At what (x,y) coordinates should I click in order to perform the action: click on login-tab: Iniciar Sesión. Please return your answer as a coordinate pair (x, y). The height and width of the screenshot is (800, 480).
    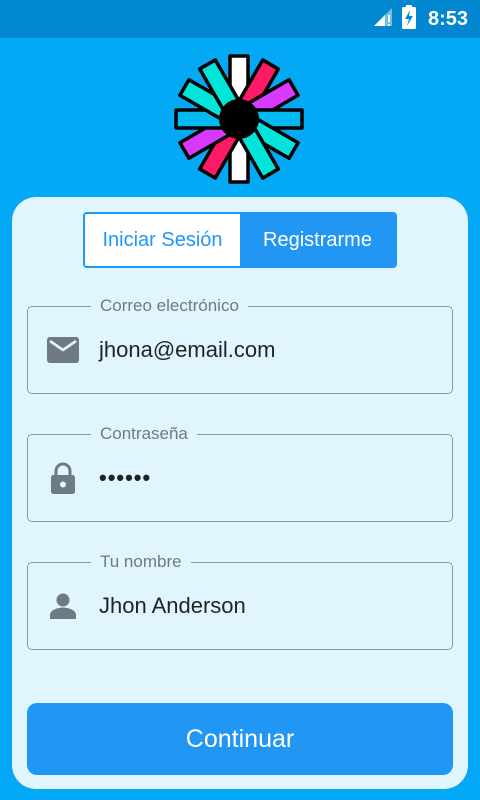
    Looking at the image, I should click on (162, 240).